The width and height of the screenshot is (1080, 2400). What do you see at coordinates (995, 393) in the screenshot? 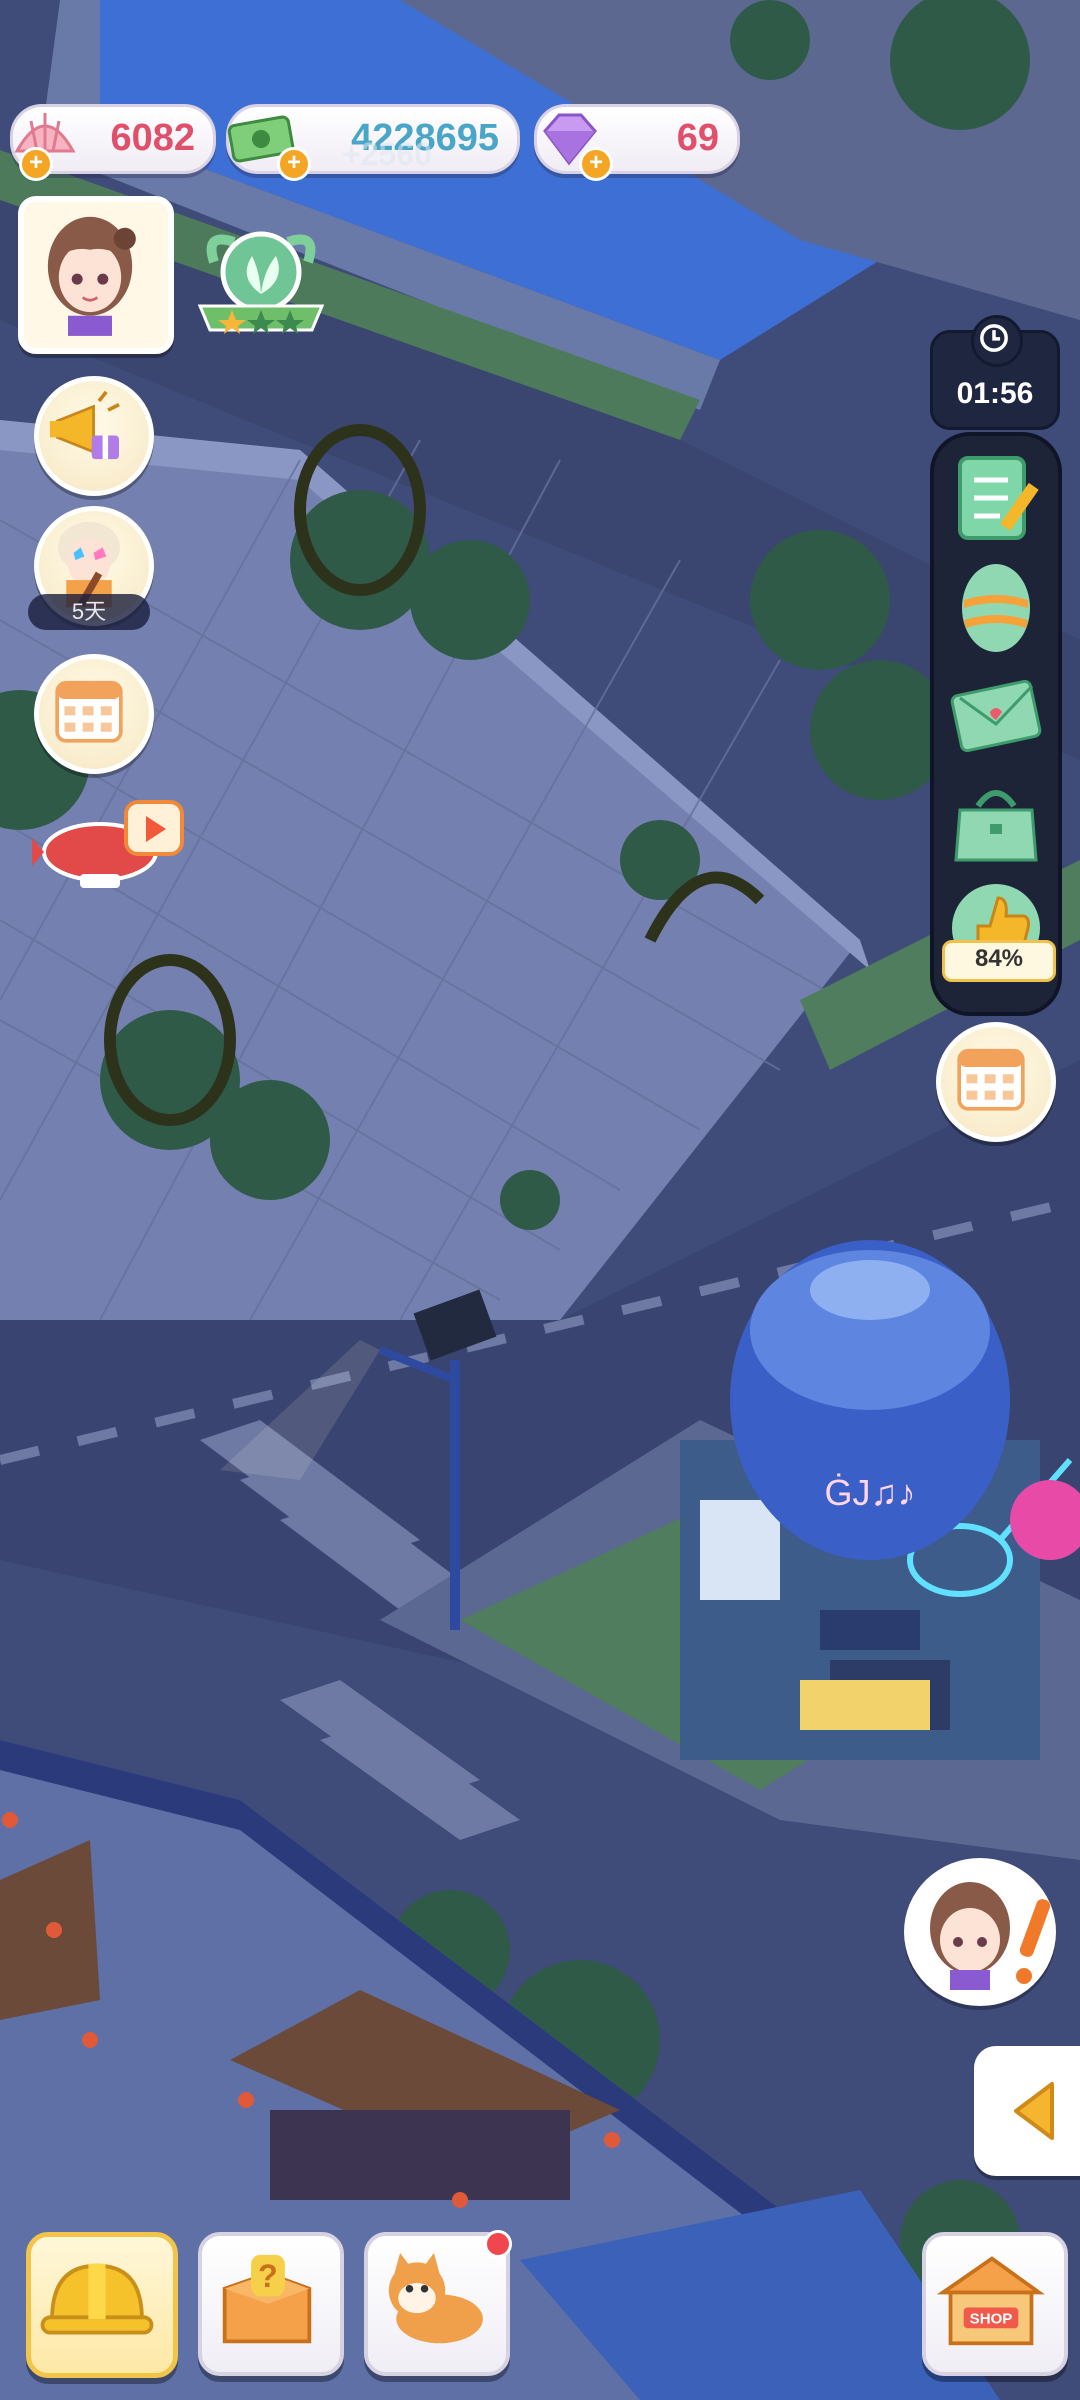
I see `timer-text: 01:56` at bounding box center [995, 393].